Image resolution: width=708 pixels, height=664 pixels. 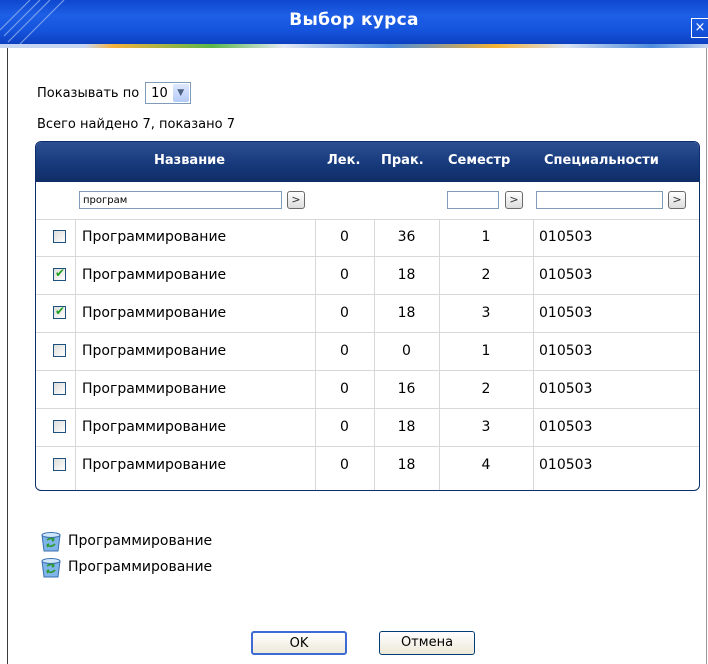 What do you see at coordinates (699, 28) in the screenshot?
I see `close-button: ×` at bounding box center [699, 28].